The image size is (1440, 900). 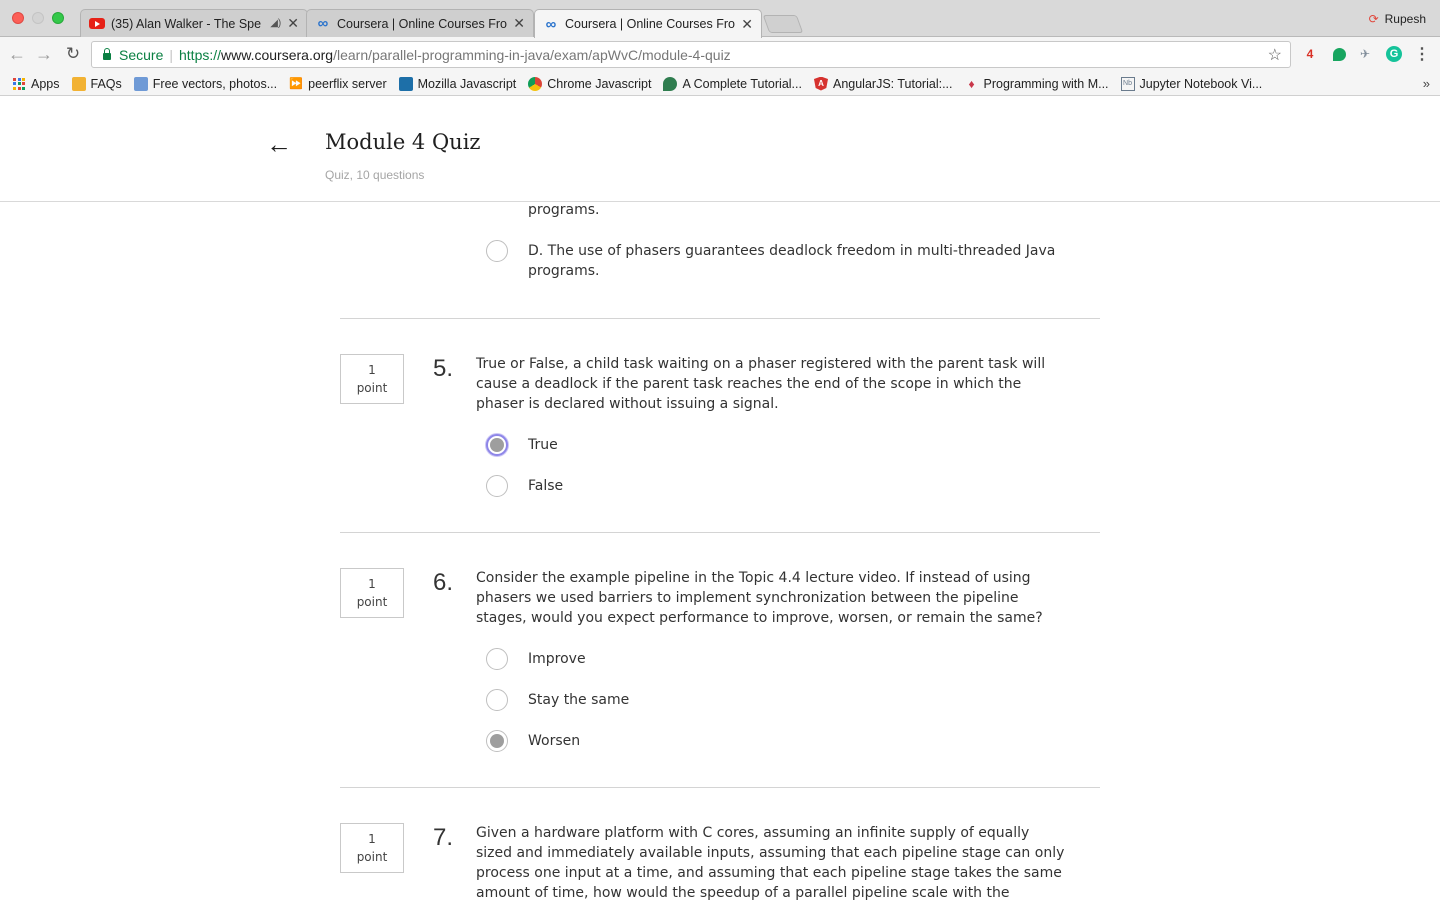 I want to click on ruby-icon: ♦, so click(x=971, y=83).